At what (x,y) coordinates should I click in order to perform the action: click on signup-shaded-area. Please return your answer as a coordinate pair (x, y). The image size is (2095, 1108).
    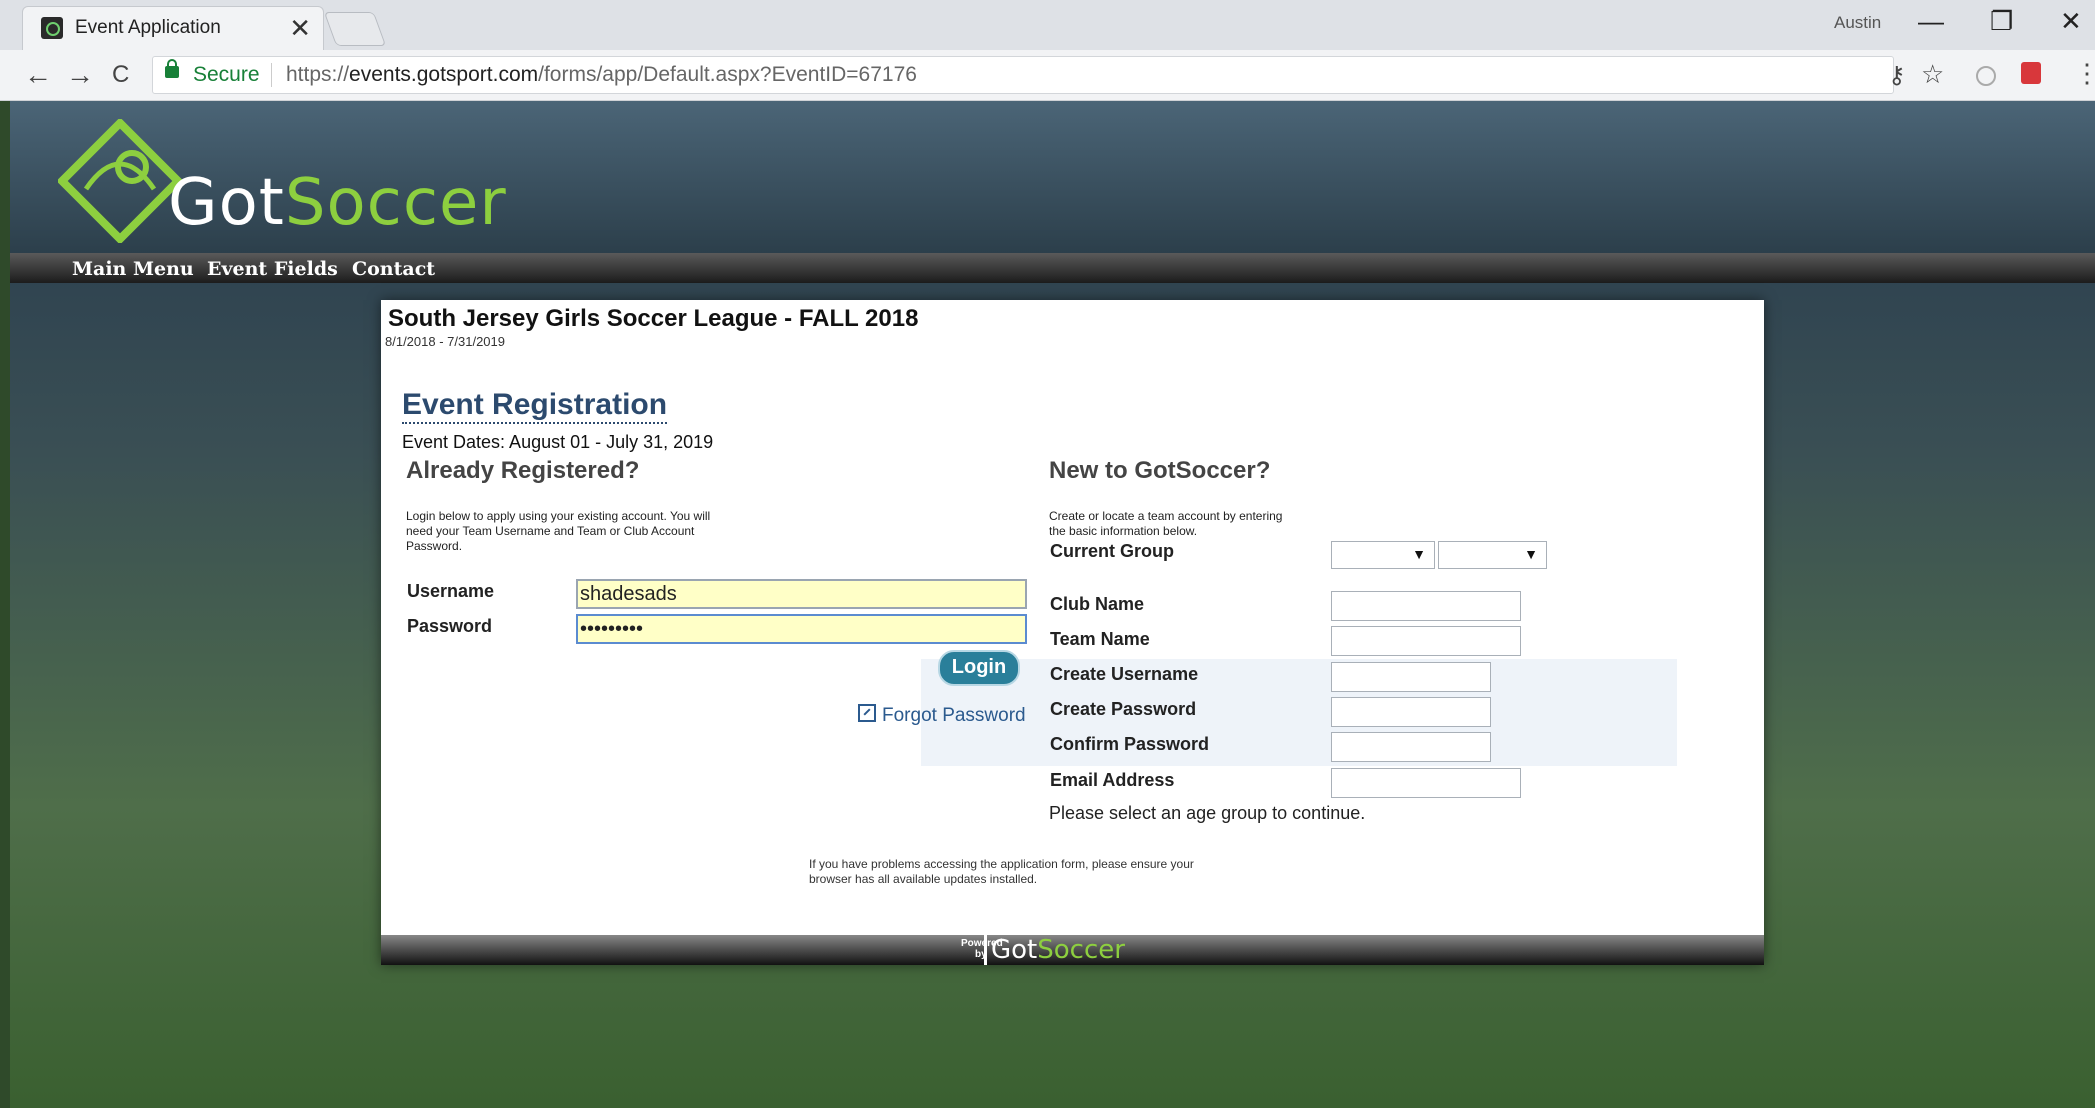
    Looking at the image, I should click on (1299, 712).